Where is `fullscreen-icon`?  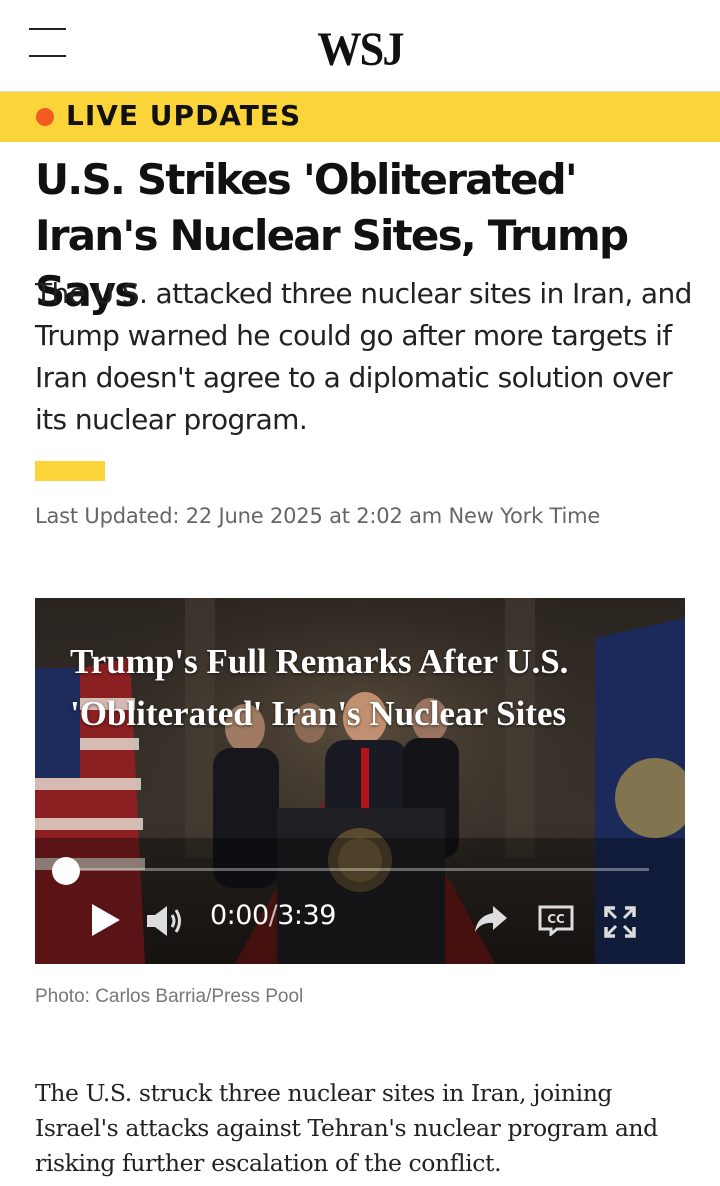 fullscreen-icon is located at coordinates (620, 922).